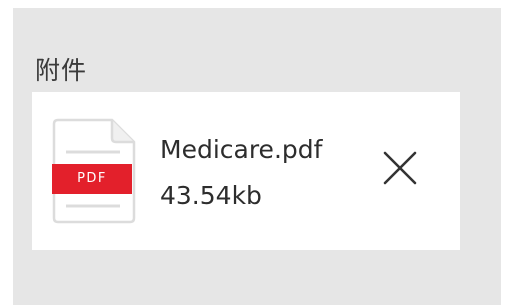 Image resolution: width=506 pixels, height=305 pixels. What do you see at coordinates (211, 195) in the screenshot?
I see `file-size: 43.54kb` at bounding box center [211, 195].